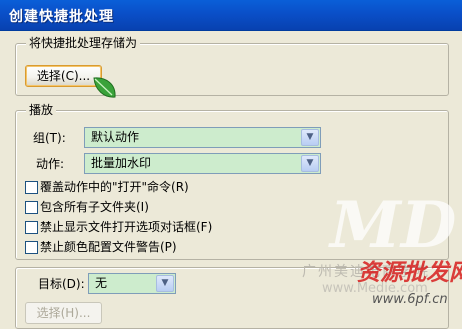 The image size is (462, 329). What do you see at coordinates (61, 17) in the screenshot?
I see `window-title: 创建快捷批处理` at bounding box center [61, 17].